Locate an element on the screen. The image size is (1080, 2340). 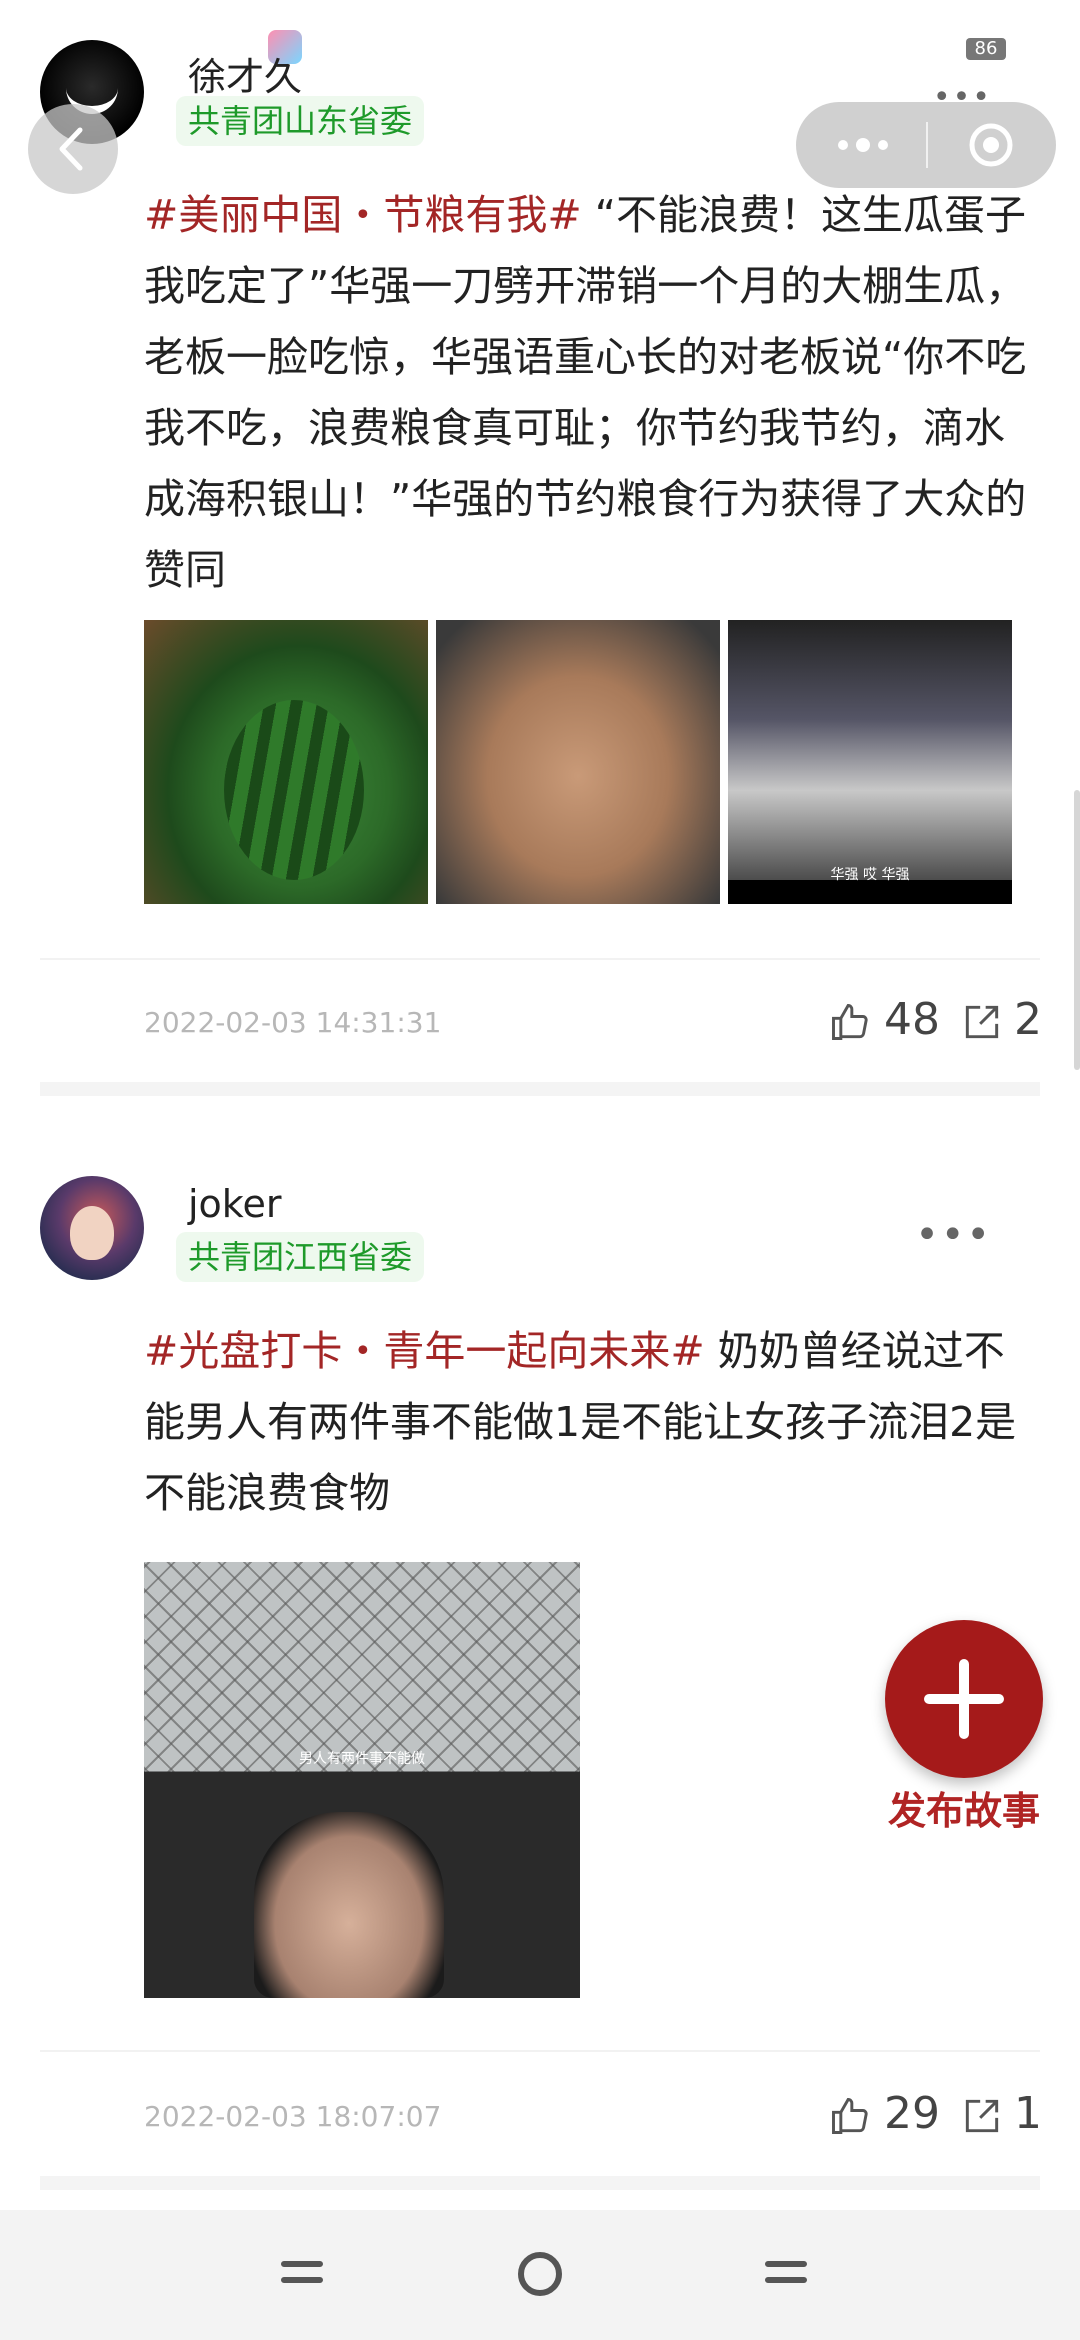
publish-story-label: 发布故事 is located at coordinates (964, 1807).